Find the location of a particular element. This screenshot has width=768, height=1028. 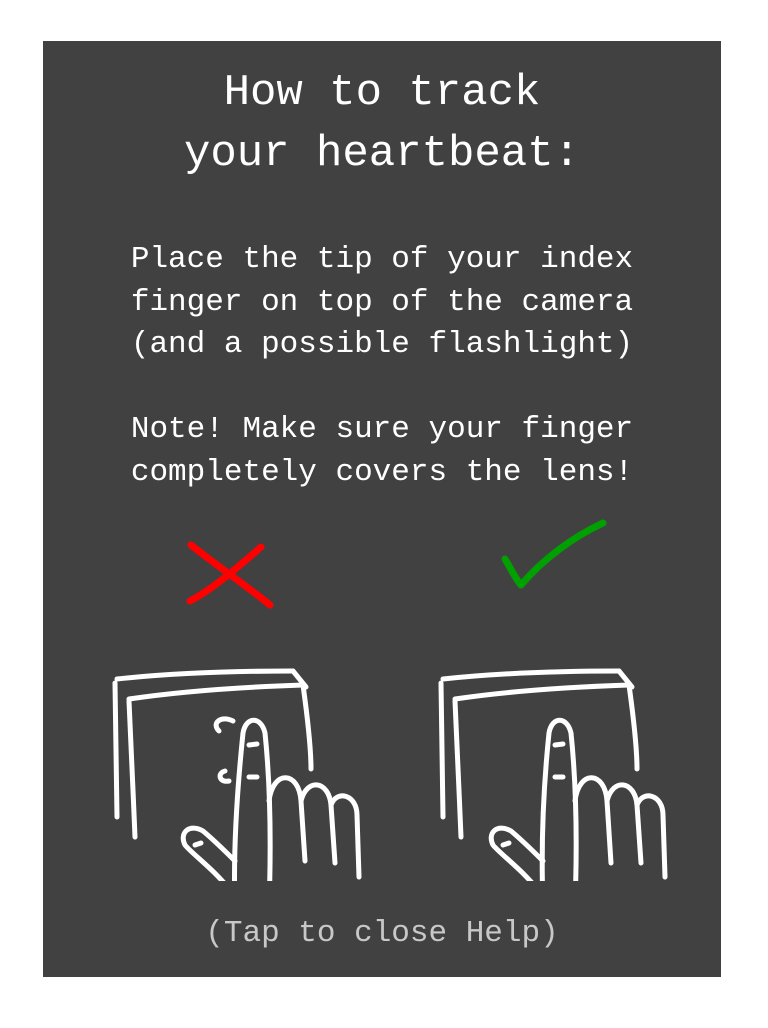

instruction-line-3: (and a possible flashlight) is located at coordinates (382, 344).